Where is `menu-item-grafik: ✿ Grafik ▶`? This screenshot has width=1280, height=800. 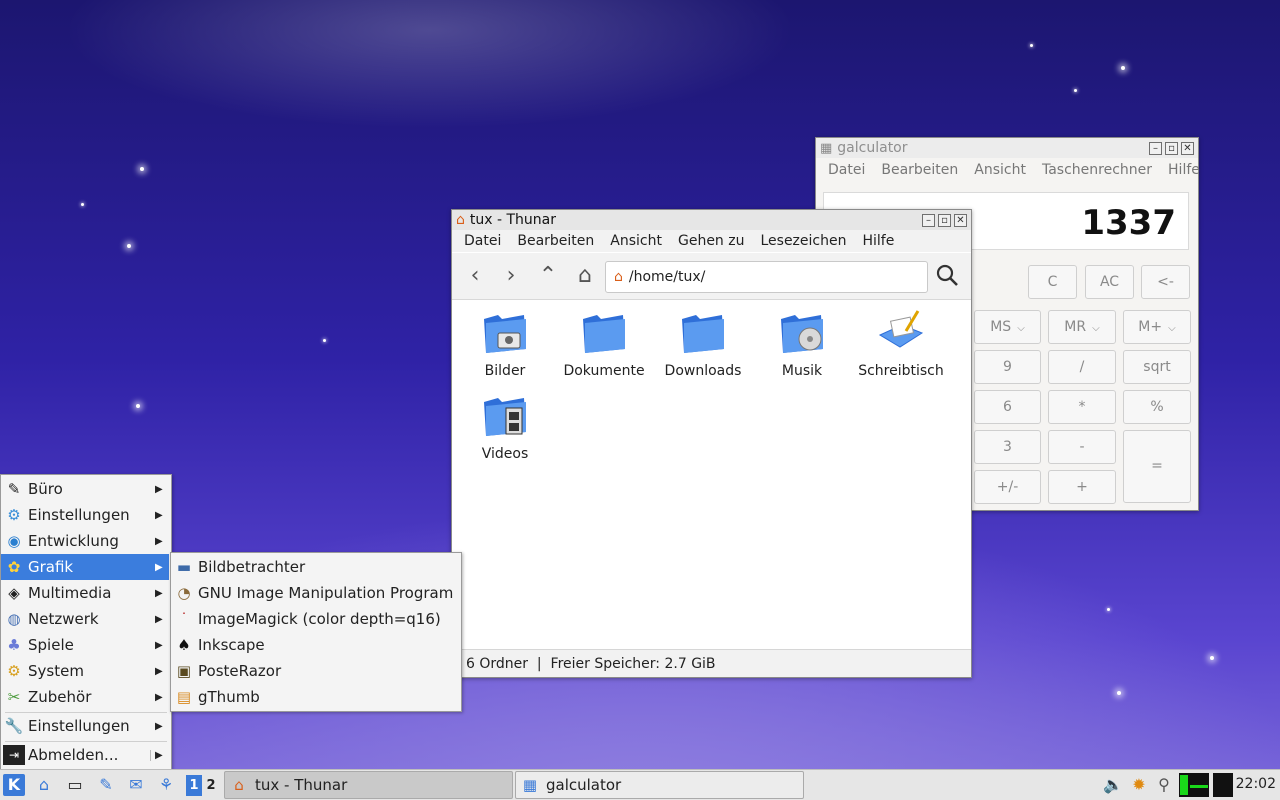
menu-item-grafik: ✿ Grafik ▶ is located at coordinates (85, 567).